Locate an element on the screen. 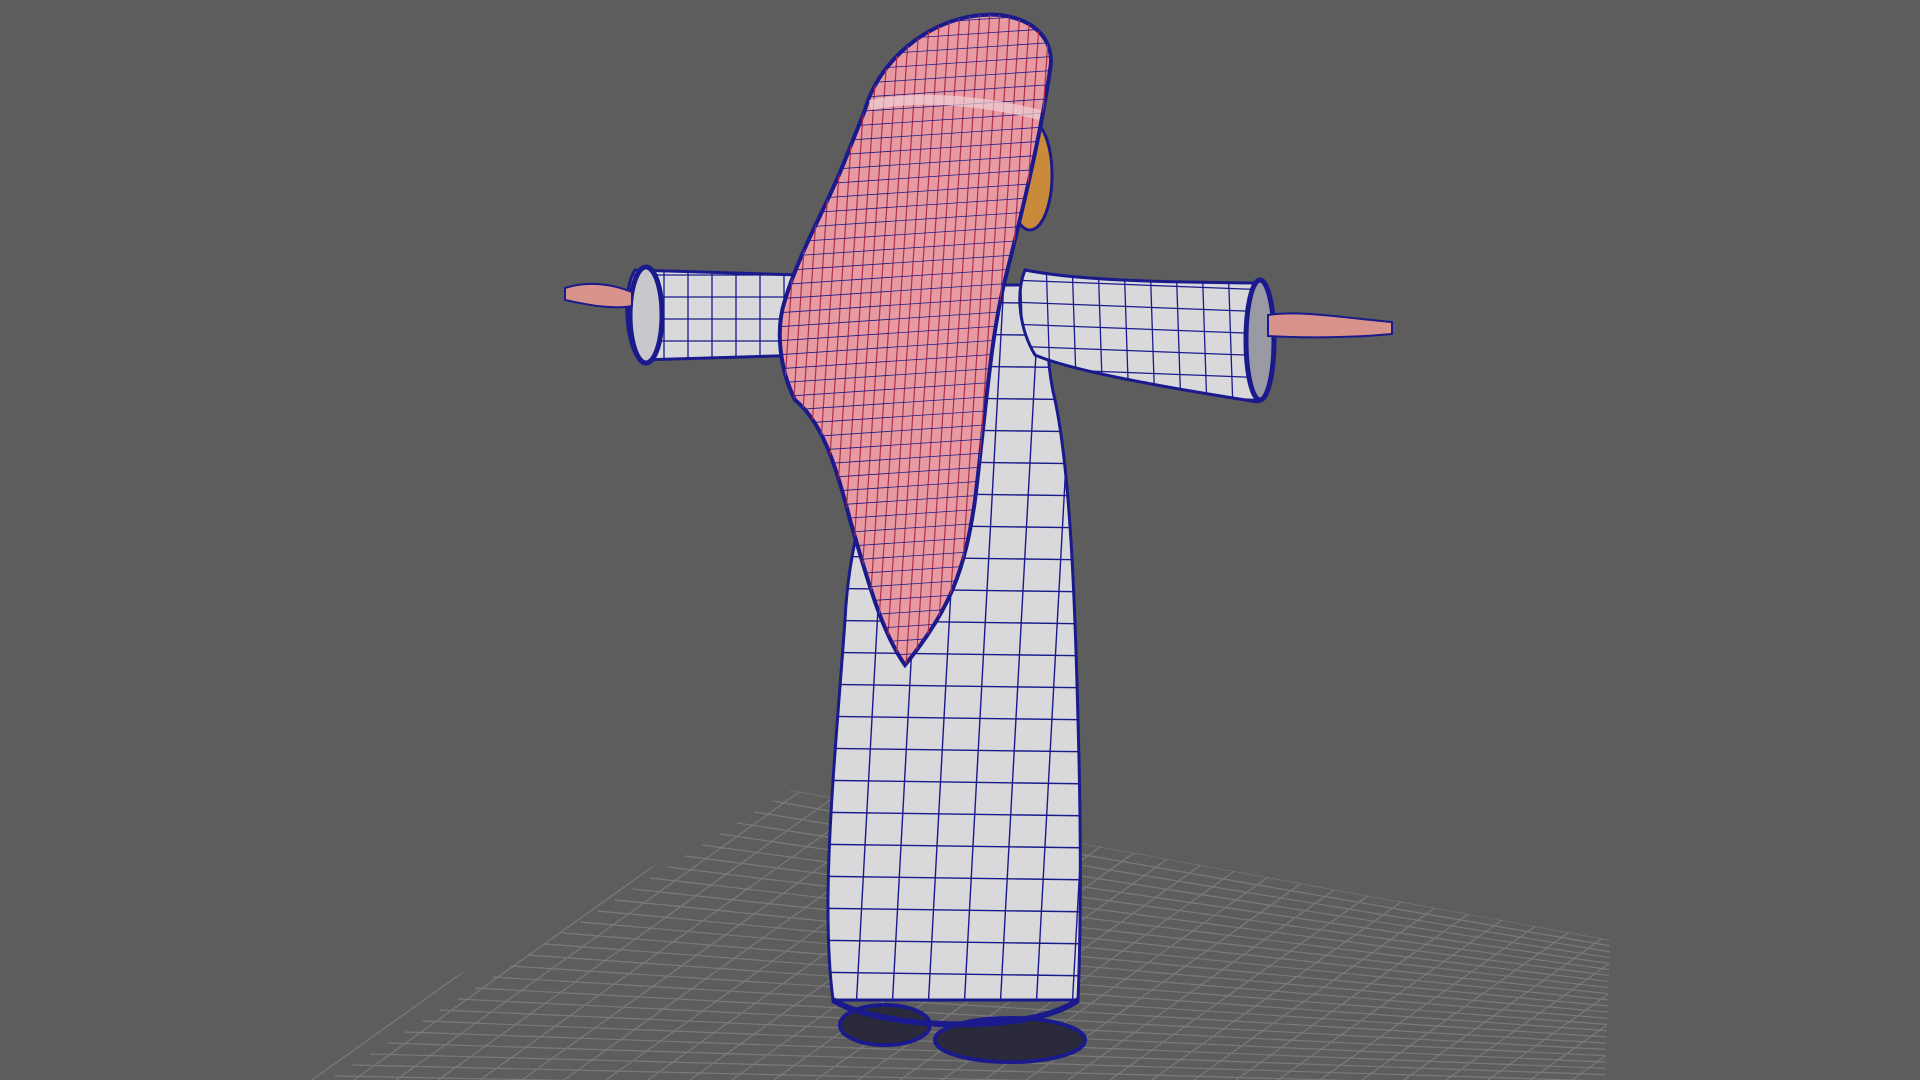  right-hand is located at coordinates (1330, 325).